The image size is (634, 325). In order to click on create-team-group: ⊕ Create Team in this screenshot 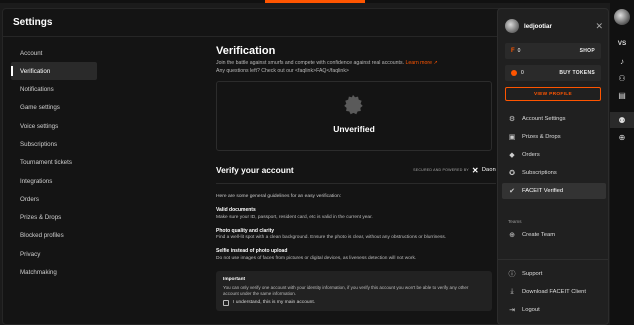, I will do `click(554, 236)`.